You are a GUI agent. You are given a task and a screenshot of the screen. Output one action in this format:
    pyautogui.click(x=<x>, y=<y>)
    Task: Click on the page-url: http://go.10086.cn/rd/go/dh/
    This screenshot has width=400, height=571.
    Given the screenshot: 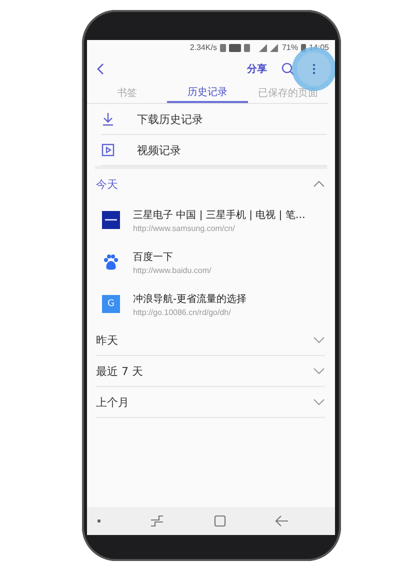 What is the action you would take?
    pyautogui.click(x=182, y=312)
    